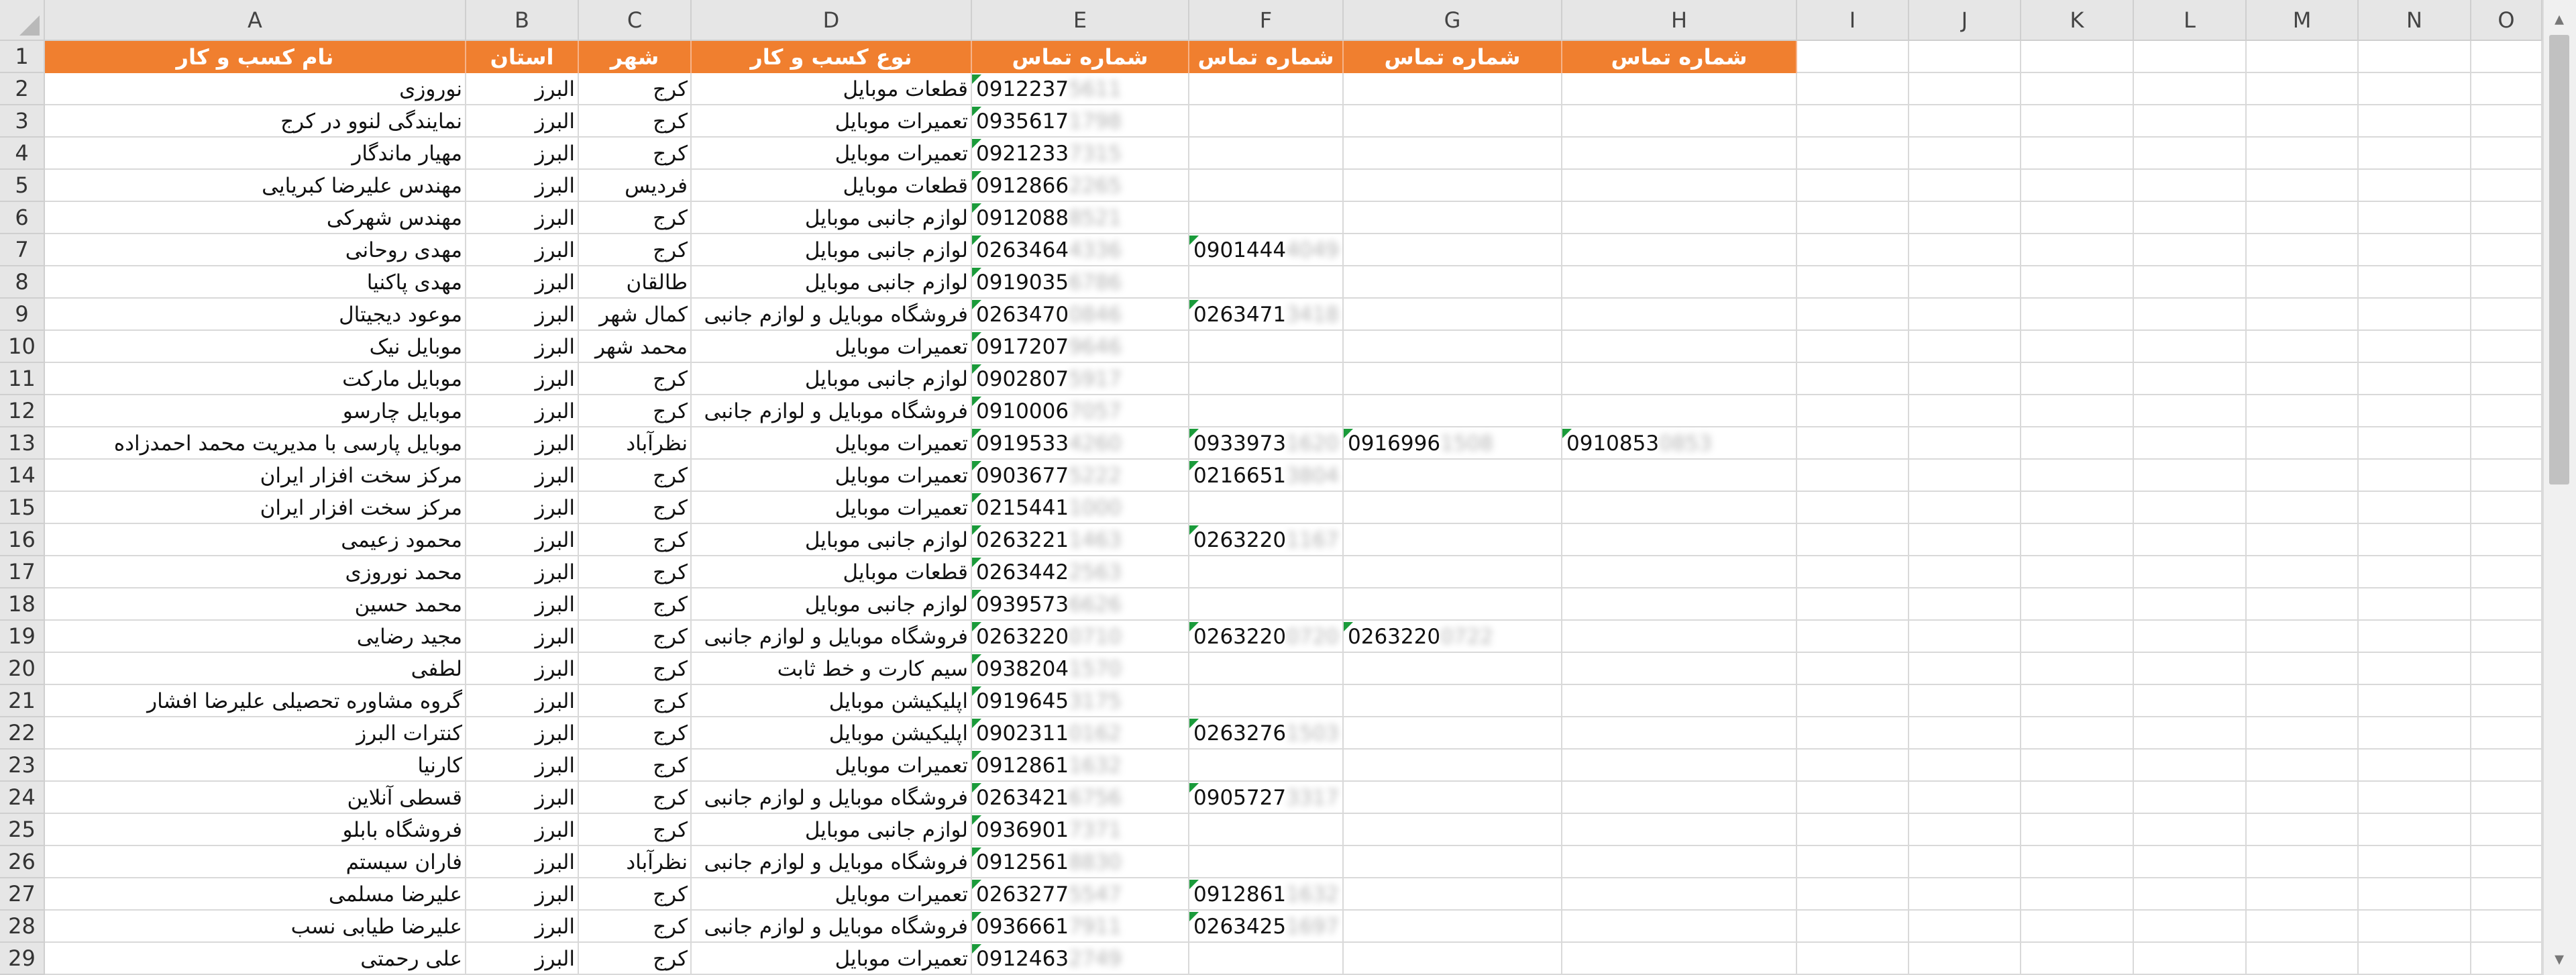 The image size is (2576, 975). I want to click on cell-phone-1: 09382041570, so click(1080, 669).